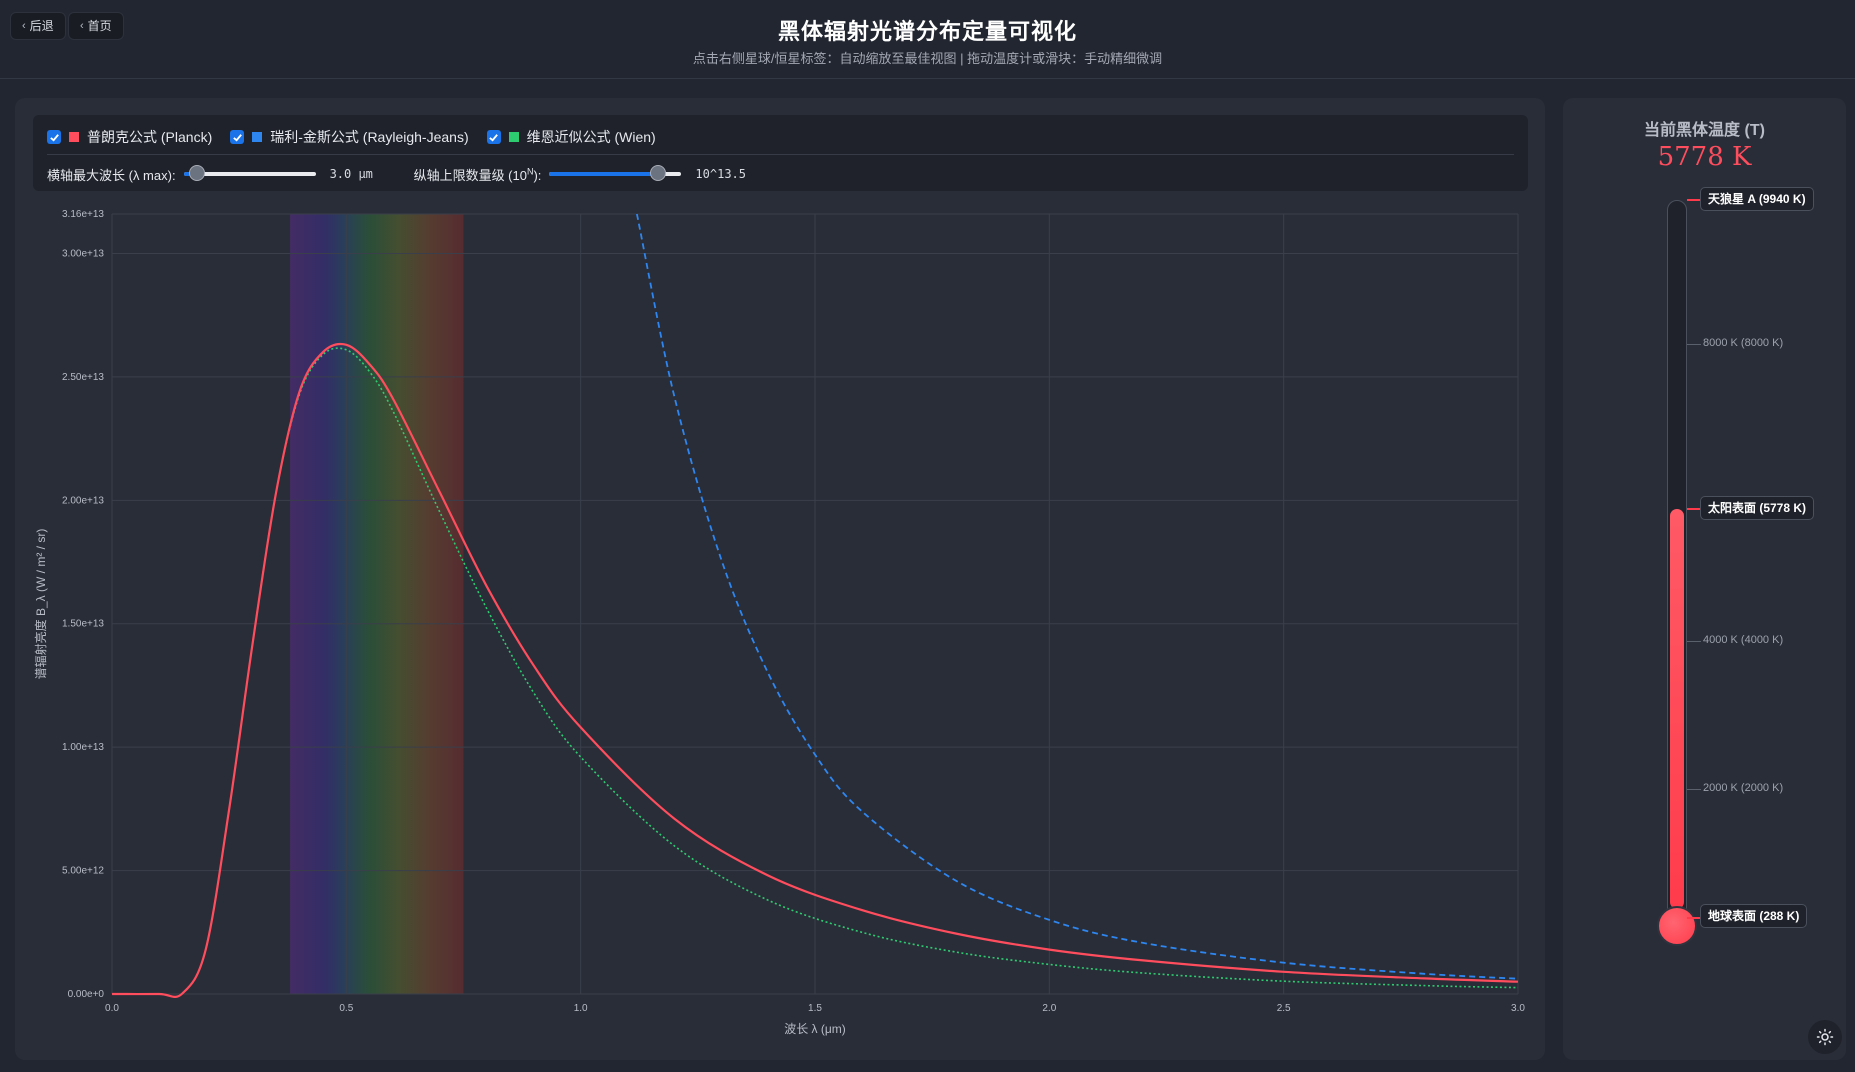 This screenshot has width=1855, height=1072. What do you see at coordinates (537, 175) in the screenshot?
I see `ymax-label-end: ):` at bounding box center [537, 175].